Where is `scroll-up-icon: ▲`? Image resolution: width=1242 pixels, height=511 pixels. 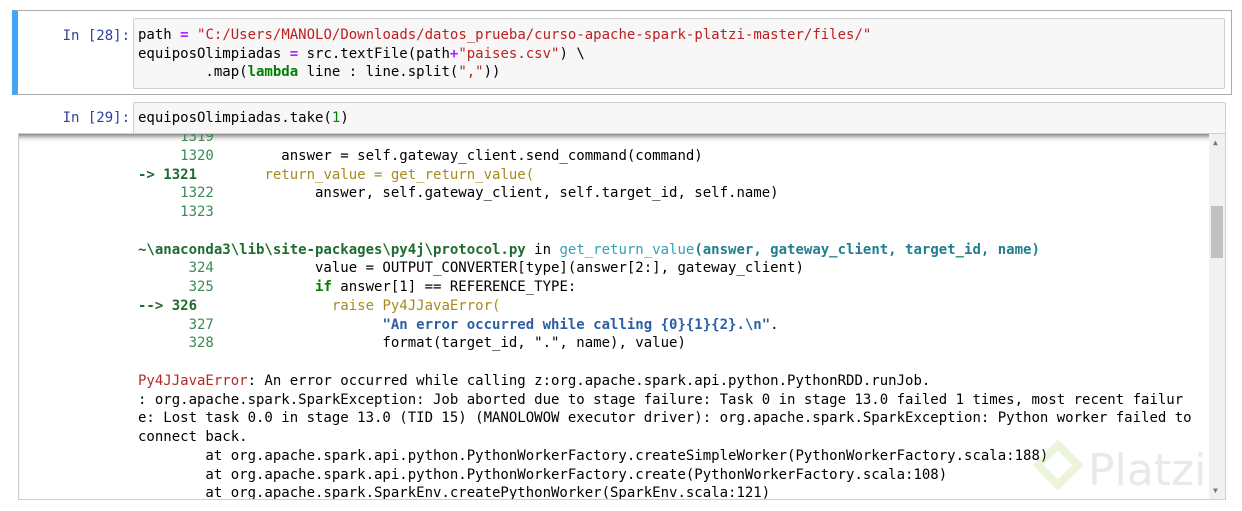
scroll-up-icon: ▲ is located at coordinates (1215, 142).